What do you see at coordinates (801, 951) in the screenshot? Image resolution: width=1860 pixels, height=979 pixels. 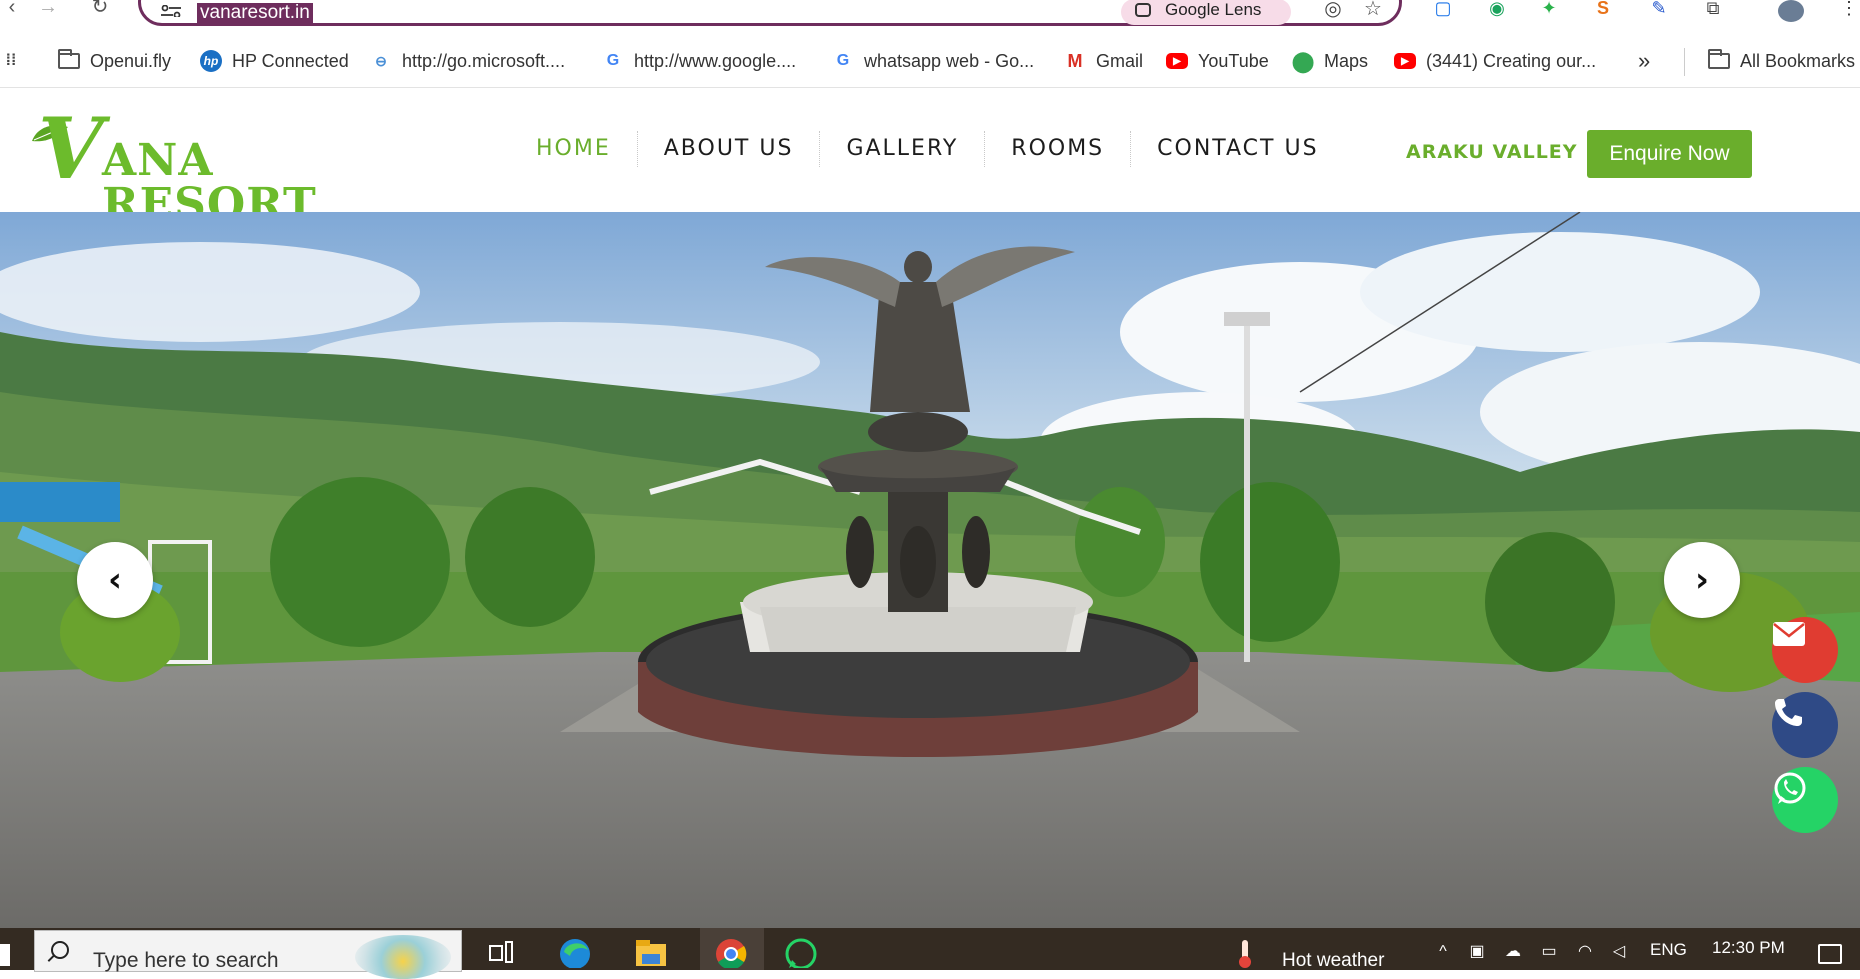 I see `whatsapp-taskbar-icon` at bounding box center [801, 951].